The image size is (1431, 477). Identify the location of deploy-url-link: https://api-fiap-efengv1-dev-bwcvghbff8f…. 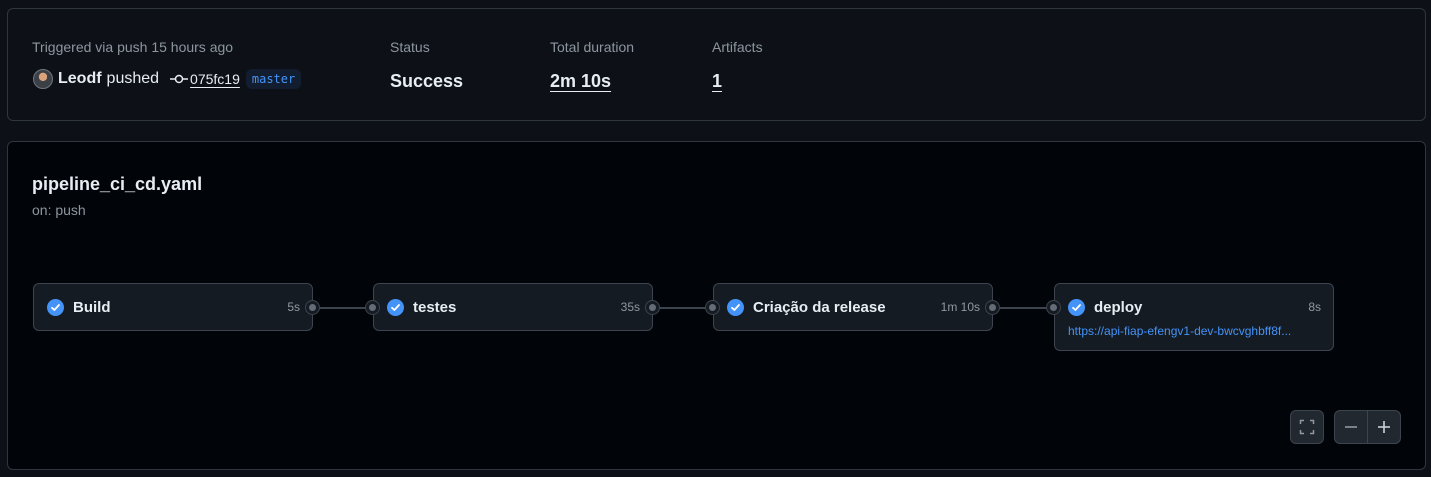
(1194, 337).